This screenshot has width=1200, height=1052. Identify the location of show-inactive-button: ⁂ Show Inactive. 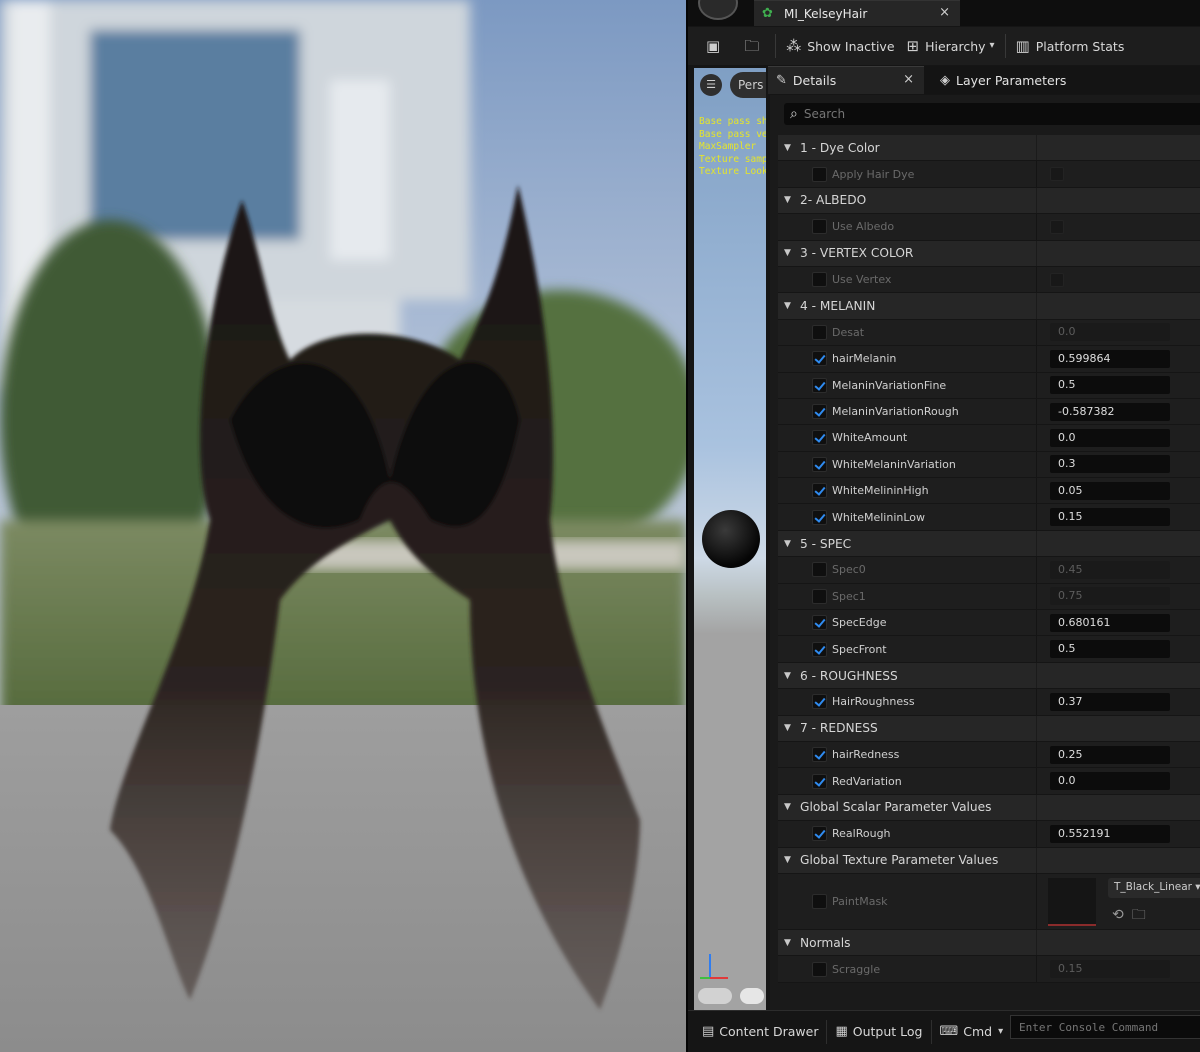
(840, 46).